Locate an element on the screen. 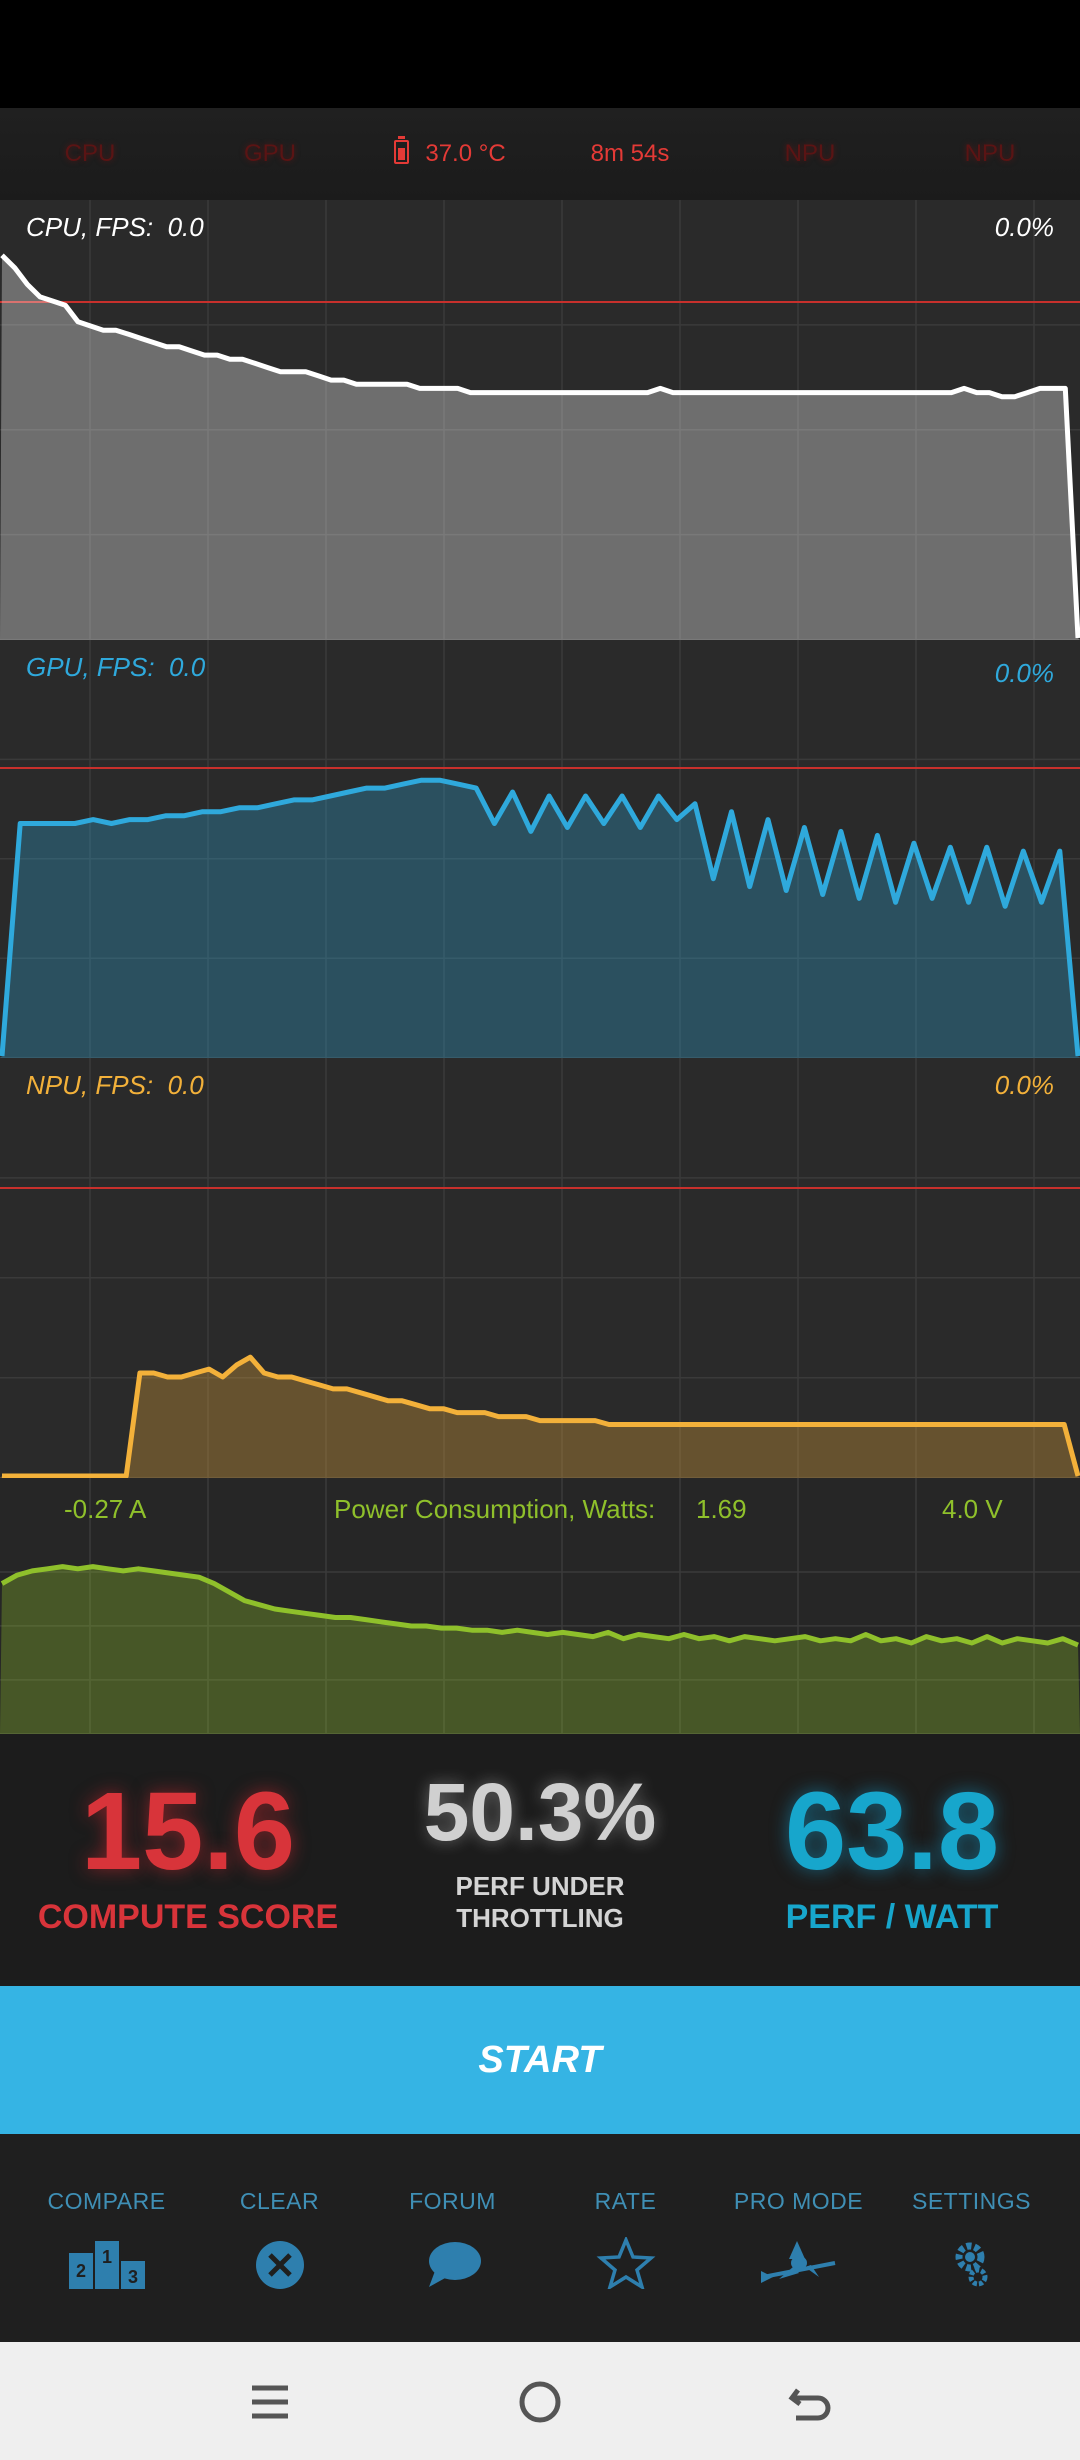 This screenshot has height=2460, width=1080. throttling-label: PERF UNDER THROTTLING is located at coordinates (540, 1902).